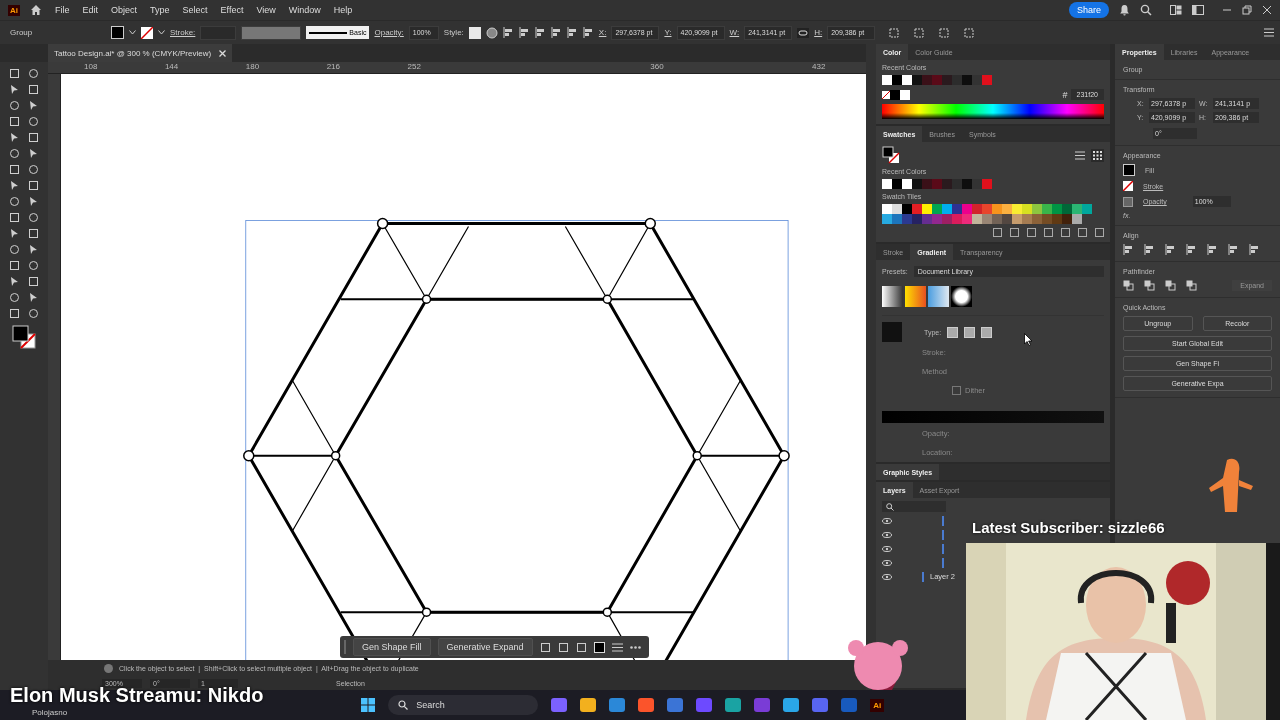  I want to click on search-icon, so click(1146, 10).